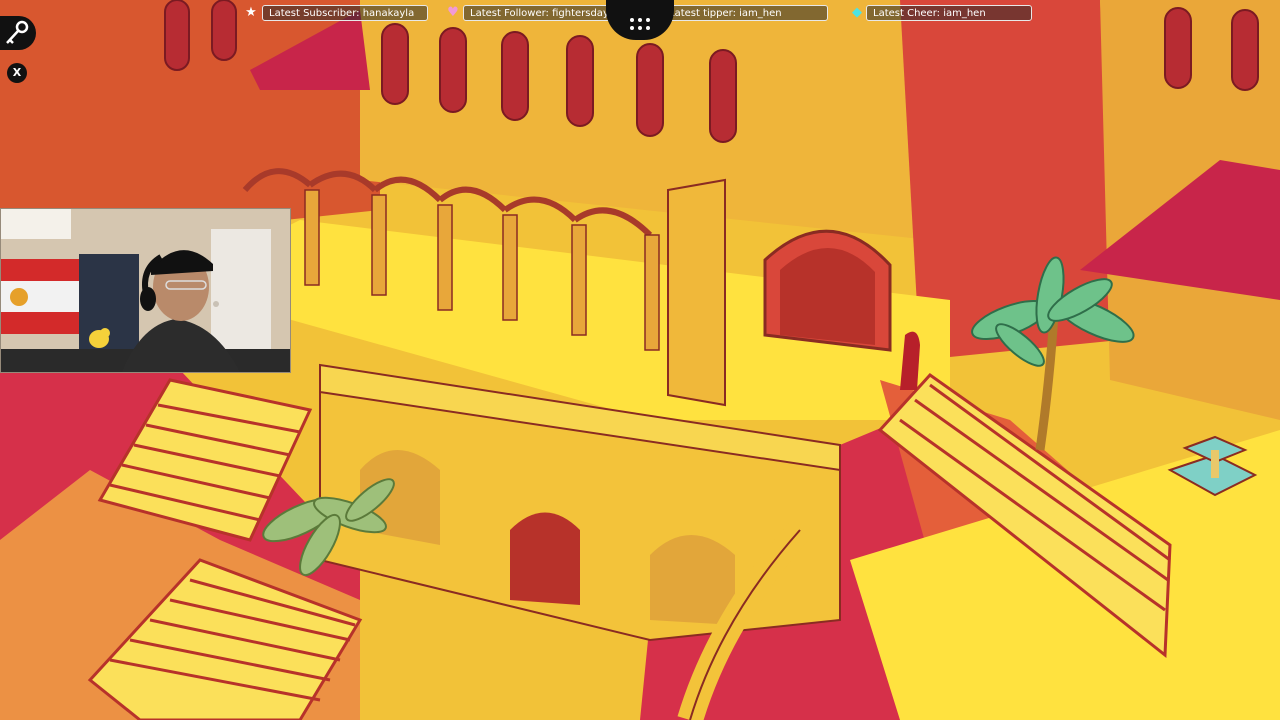 This screenshot has width=1280, height=720. What do you see at coordinates (36, 224) in the screenshot?
I see `wall-ac-unit` at bounding box center [36, 224].